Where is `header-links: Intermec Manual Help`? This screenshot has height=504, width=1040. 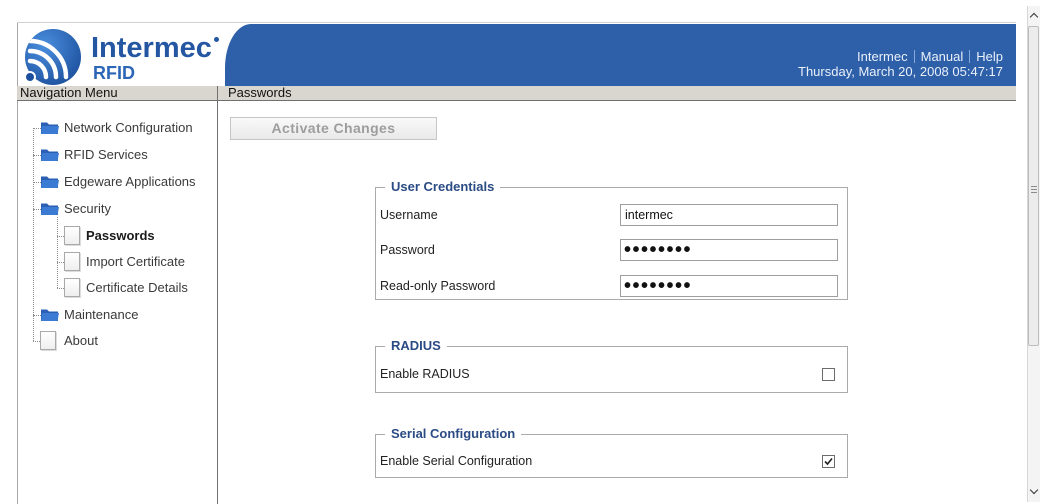 header-links: Intermec Manual Help is located at coordinates (930, 56).